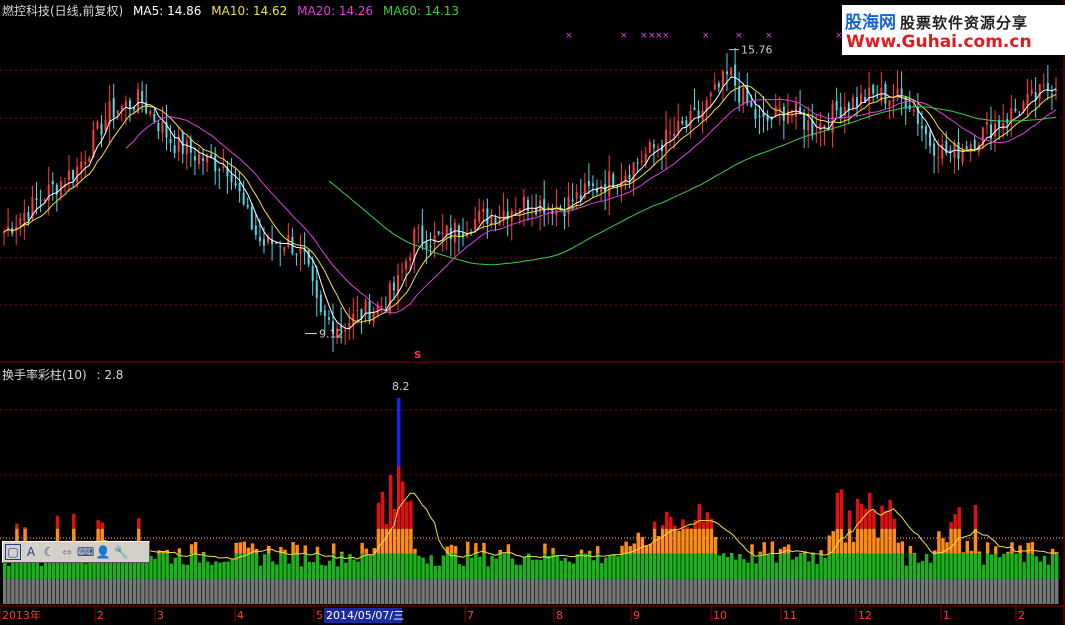 This screenshot has width=1065, height=625. Describe the element at coordinates (160, 615) in the screenshot. I see `x-axis-label: 3` at that location.